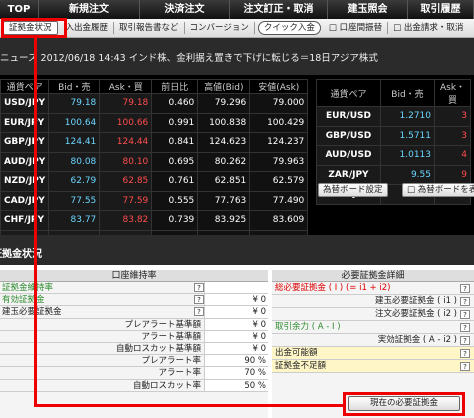 The image size is (474, 418). What do you see at coordinates (88, 28) in the screenshot?
I see `subnav-deposit-history: 入出金履歴` at bounding box center [88, 28].